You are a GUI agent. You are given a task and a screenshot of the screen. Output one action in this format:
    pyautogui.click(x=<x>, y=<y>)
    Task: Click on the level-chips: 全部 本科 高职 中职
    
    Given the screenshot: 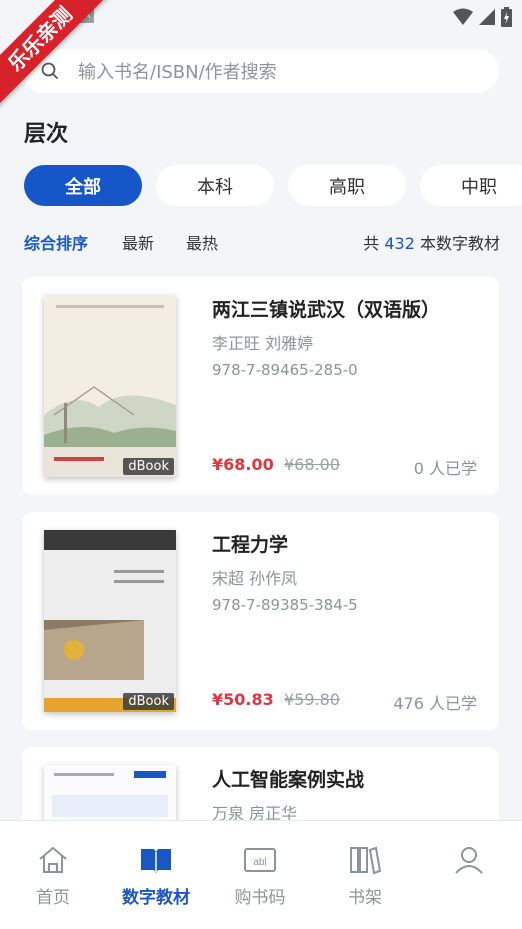 What is the action you would take?
    pyautogui.click(x=273, y=185)
    